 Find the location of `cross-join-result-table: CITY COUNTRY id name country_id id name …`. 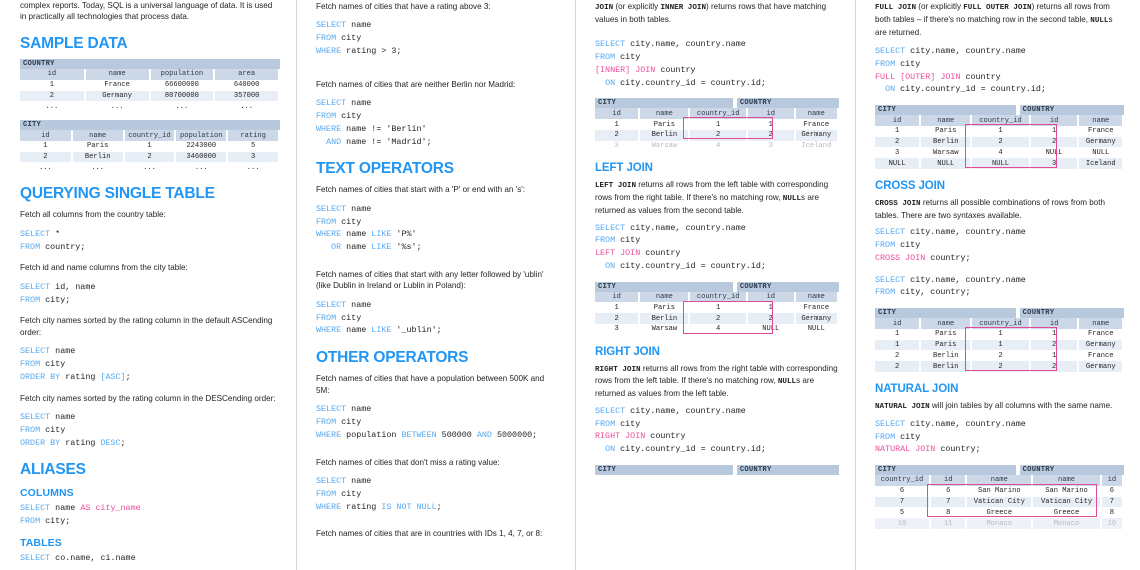

cross-join-result-table: CITY COUNTRY id name country_id id name … is located at coordinates (999, 340).